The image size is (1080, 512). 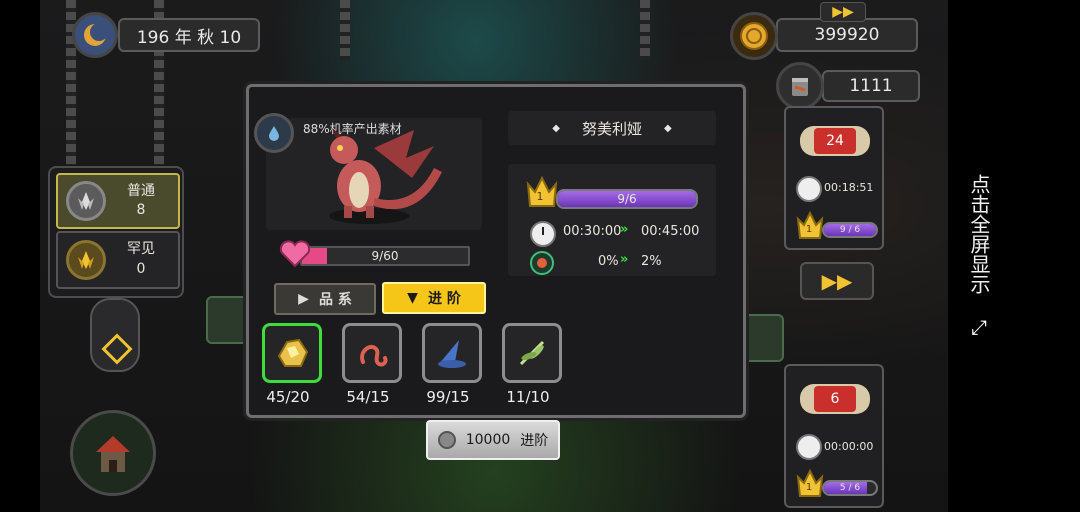 I want to click on fullscreen-hint-text: 点击全屏显示, so click(x=979, y=234).